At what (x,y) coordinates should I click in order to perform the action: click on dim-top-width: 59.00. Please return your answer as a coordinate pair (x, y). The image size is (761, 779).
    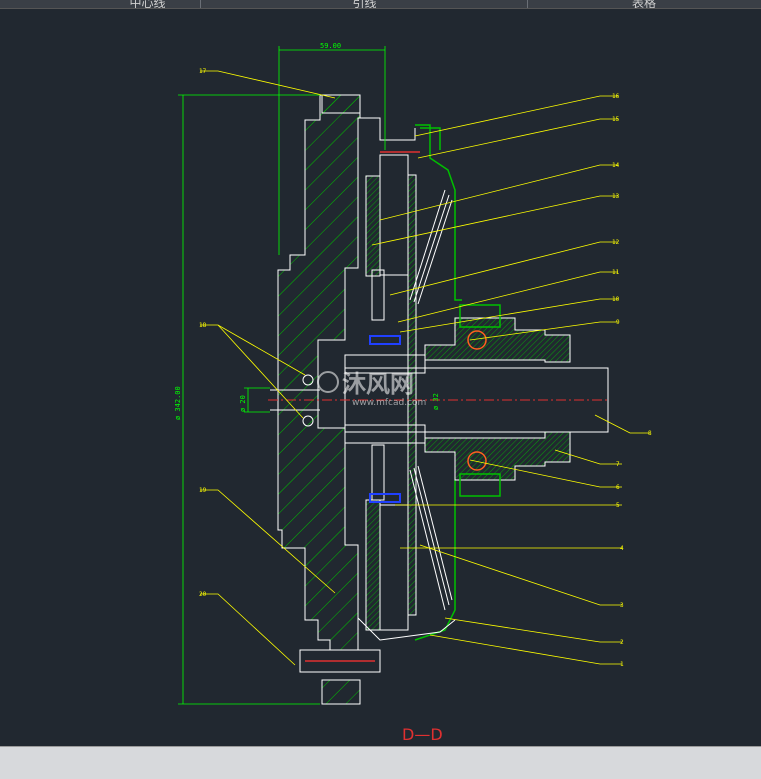
    Looking at the image, I should click on (330, 46).